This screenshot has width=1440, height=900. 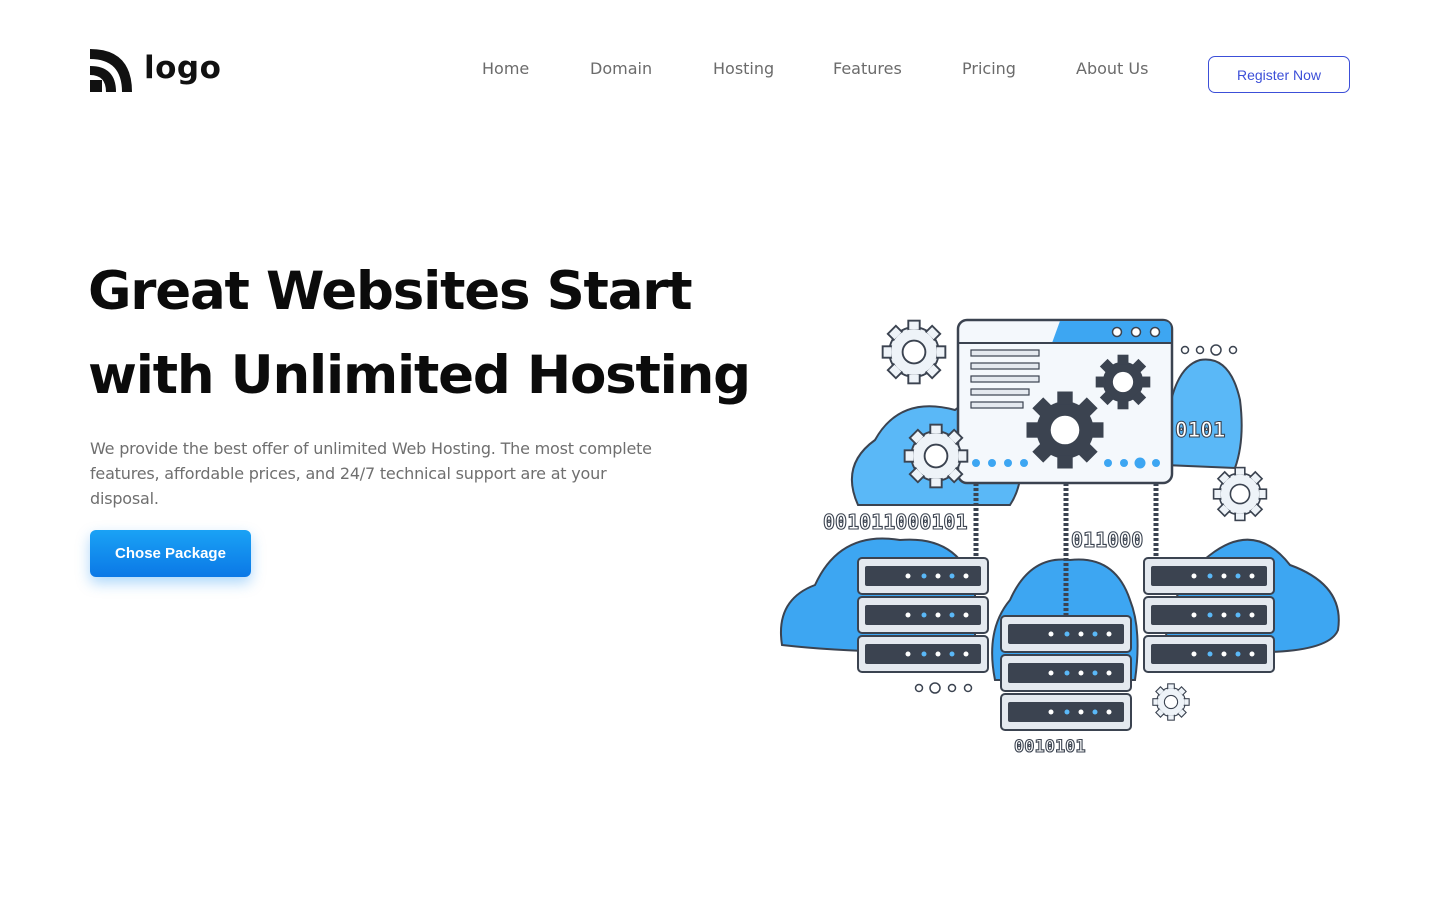 What do you see at coordinates (1065, 401) in the screenshot?
I see `browser-window-graphic` at bounding box center [1065, 401].